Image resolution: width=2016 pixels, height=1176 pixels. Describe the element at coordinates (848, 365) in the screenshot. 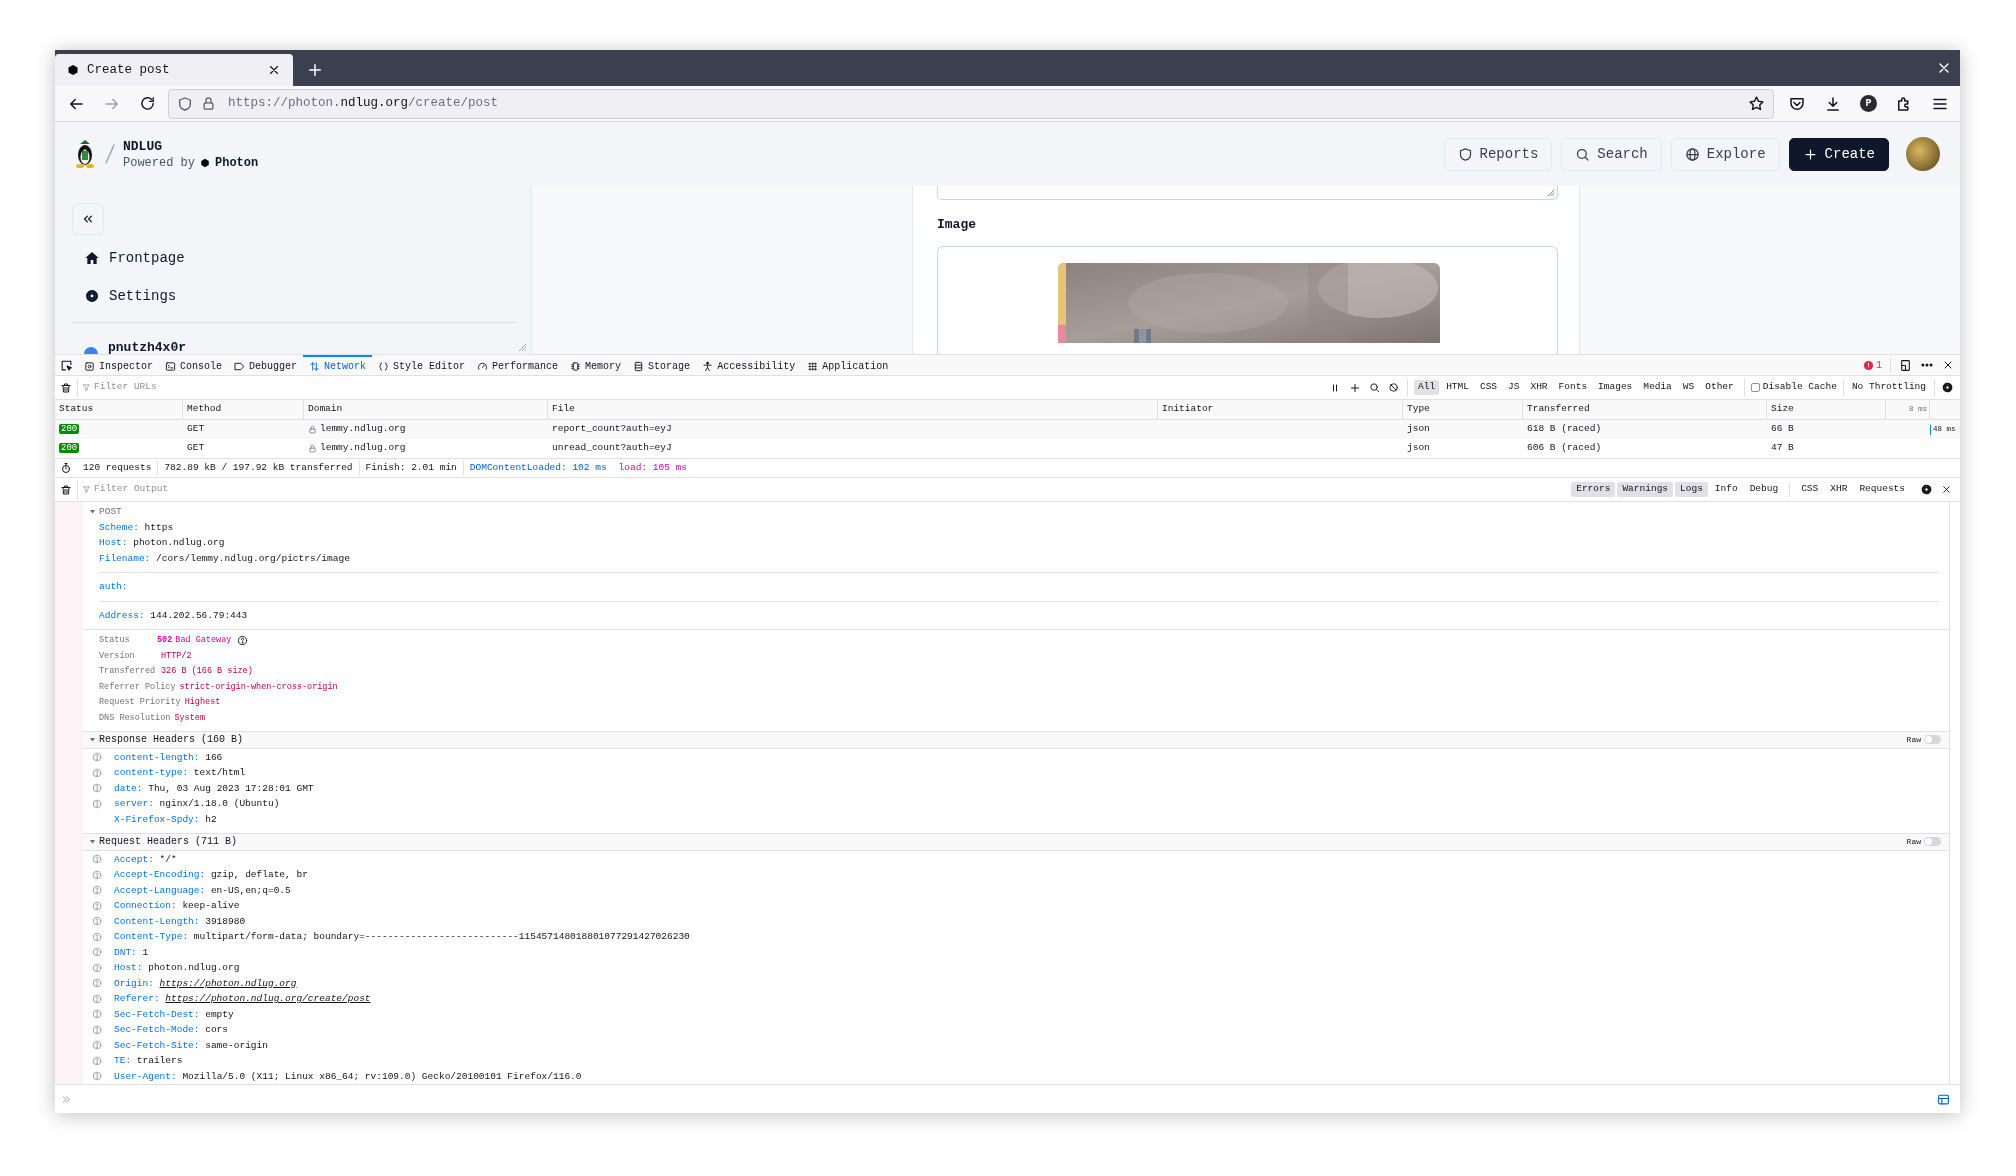

I see `devtools-tab: Application` at that location.